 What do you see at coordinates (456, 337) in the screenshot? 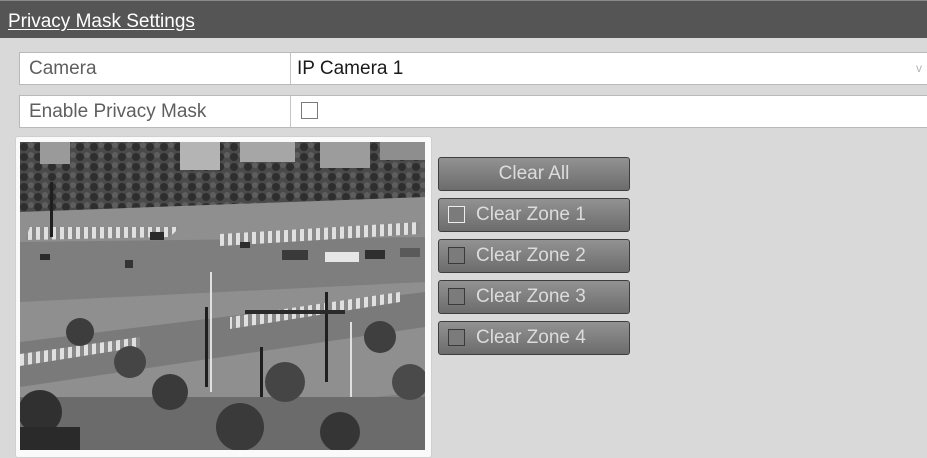
I see `zone-4-color-icon` at bounding box center [456, 337].